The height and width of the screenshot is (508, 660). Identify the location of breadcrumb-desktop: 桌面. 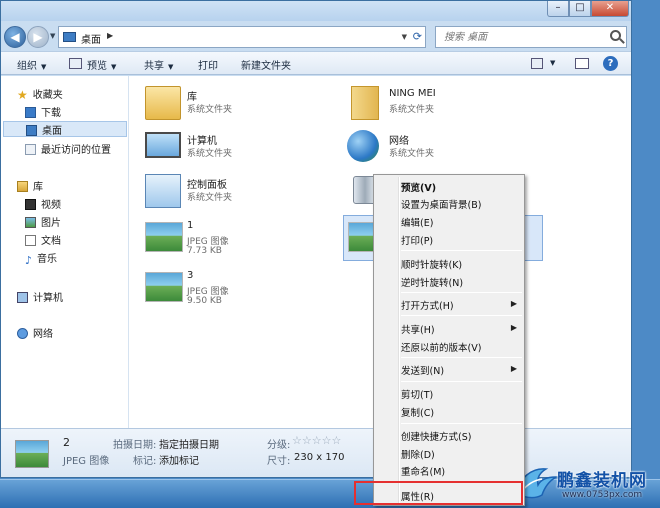
(91, 38).